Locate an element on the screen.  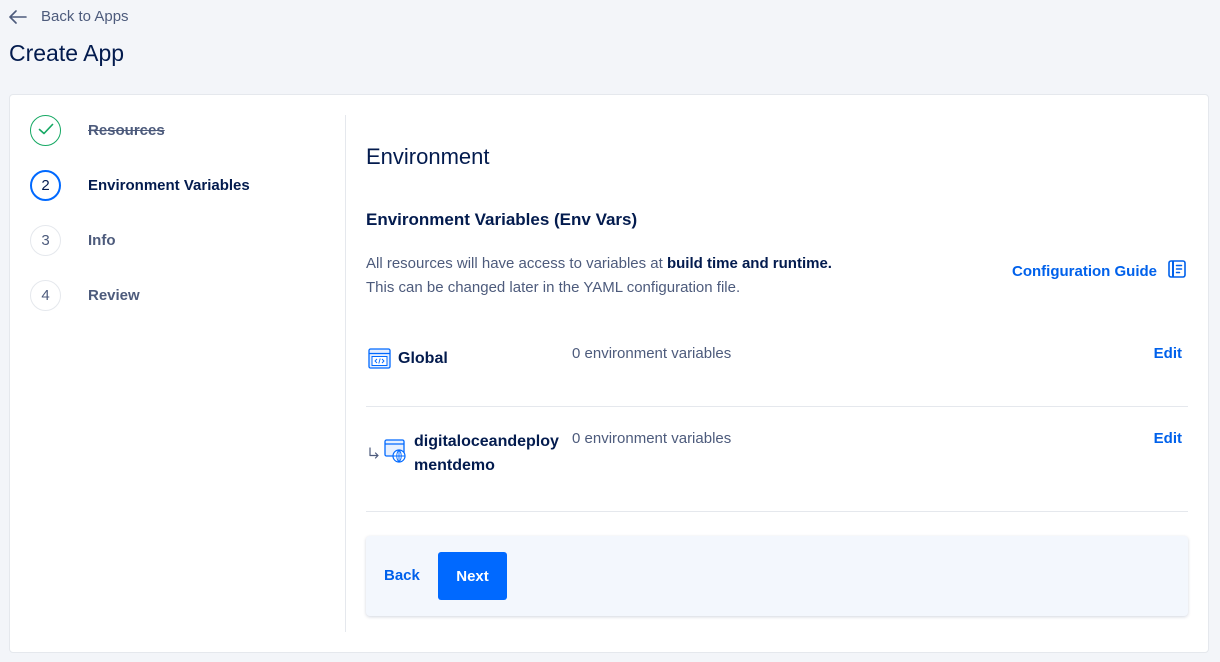
step-resources: Resources is located at coordinates (97, 130).